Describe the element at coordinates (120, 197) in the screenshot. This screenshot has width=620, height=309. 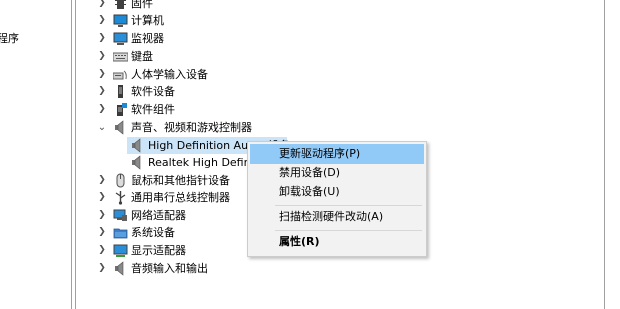
I see `usb-icon` at that location.